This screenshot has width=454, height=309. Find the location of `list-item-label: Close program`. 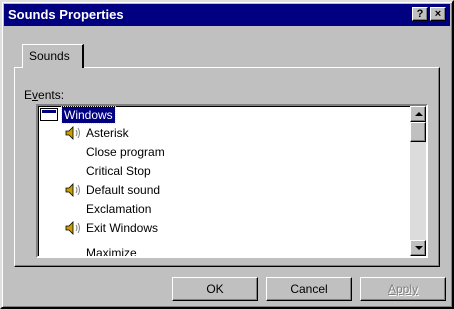

list-item-label: Close program is located at coordinates (125, 152).